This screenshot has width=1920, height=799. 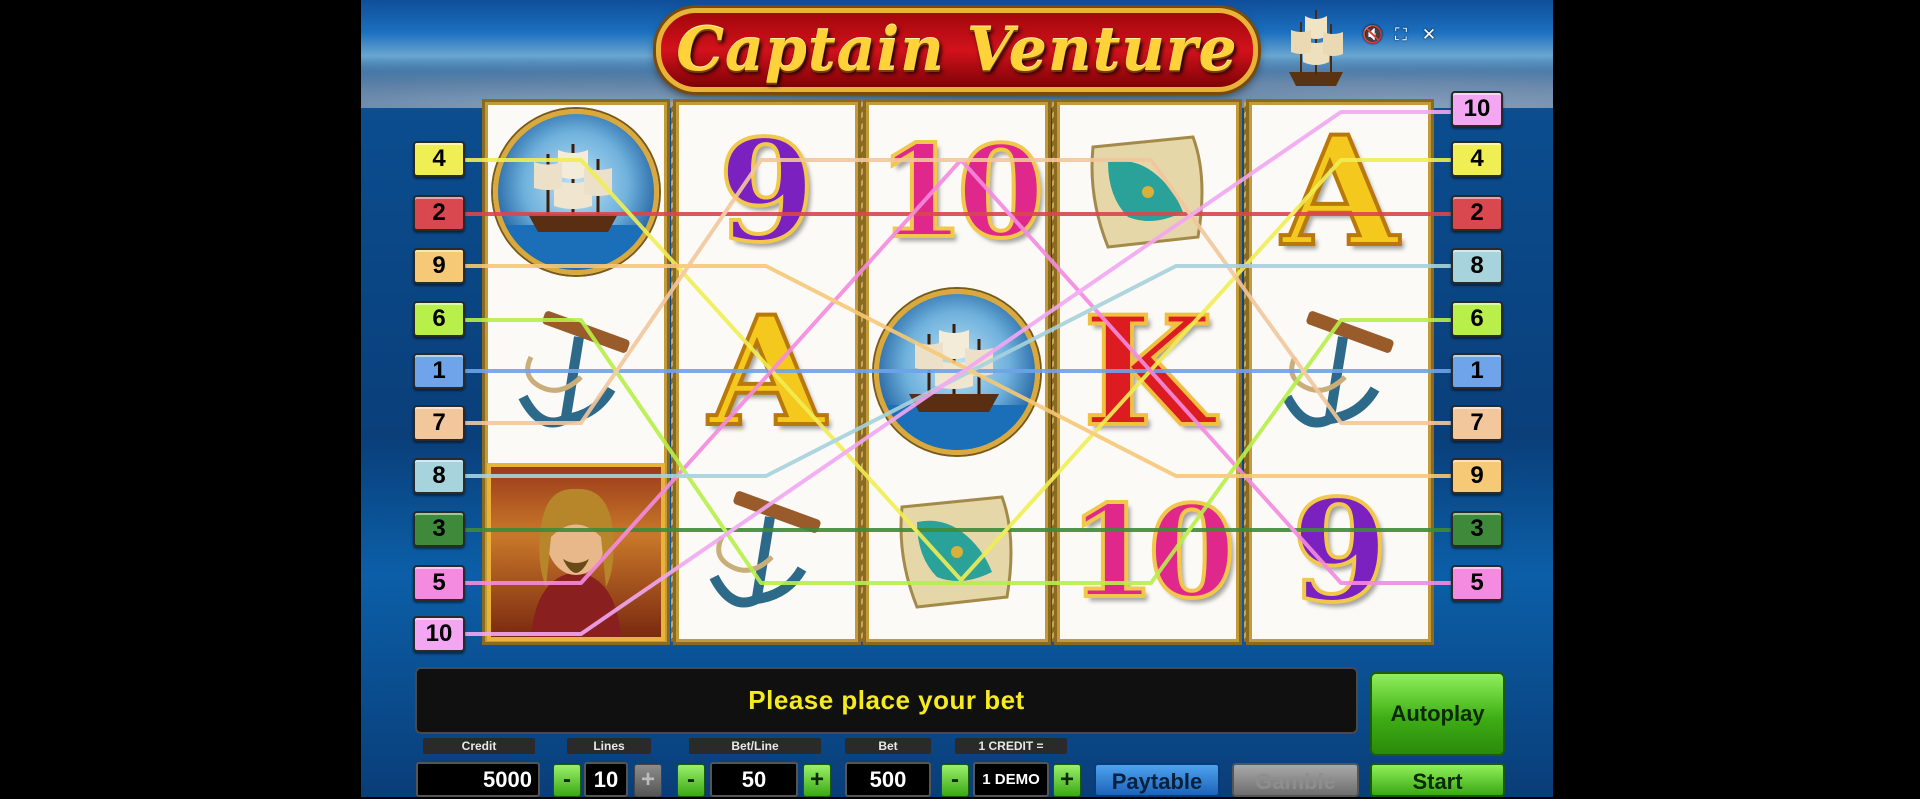 What do you see at coordinates (439, 476) in the screenshot?
I see `payline-badge-left: 8` at bounding box center [439, 476].